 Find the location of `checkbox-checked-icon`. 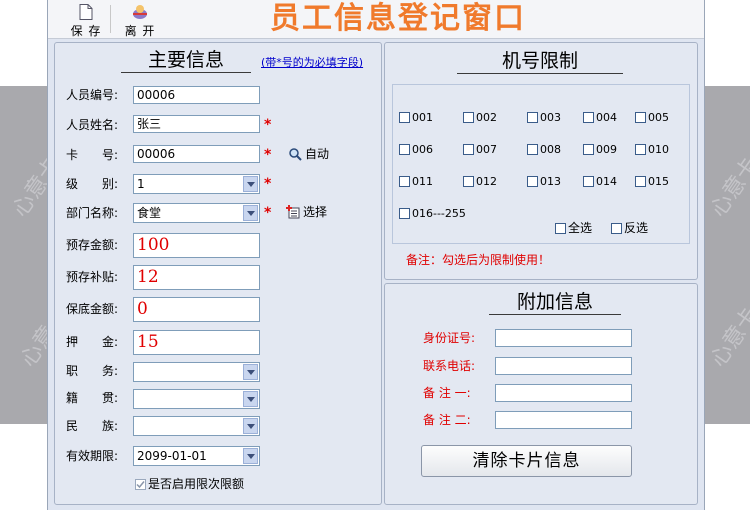

checkbox-checked-icon is located at coordinates (140, 484).